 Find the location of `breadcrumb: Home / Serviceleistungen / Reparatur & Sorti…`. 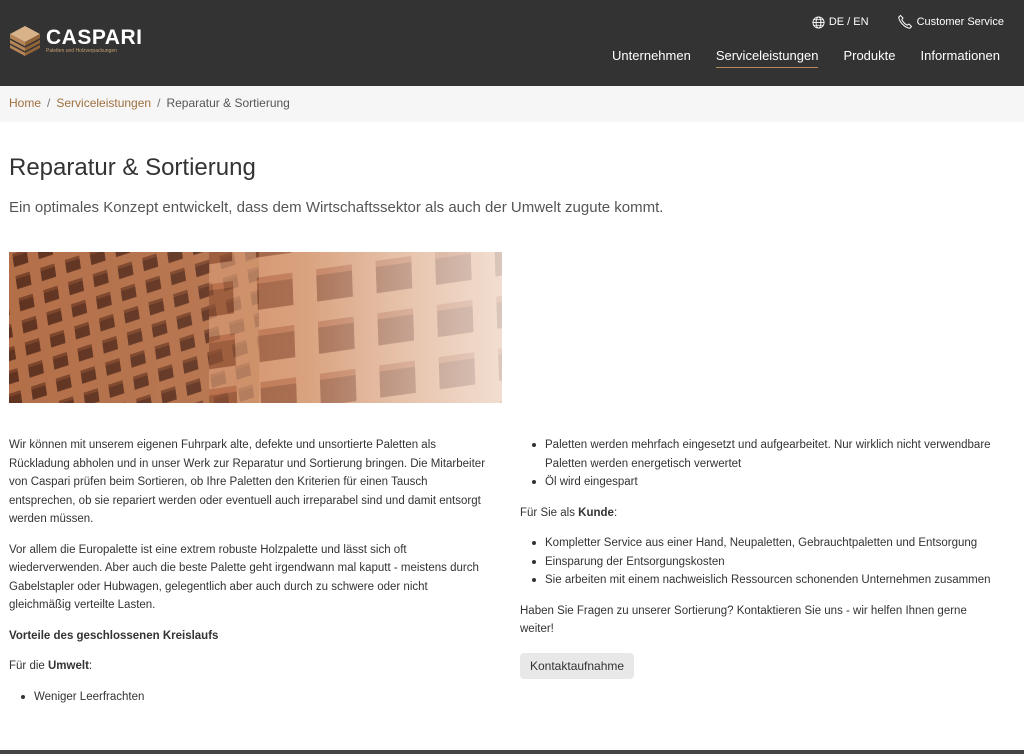

breadcrumb: Home / Serviceleistungen / Reparatur & Sorti… is located at coordinates (512, 104).